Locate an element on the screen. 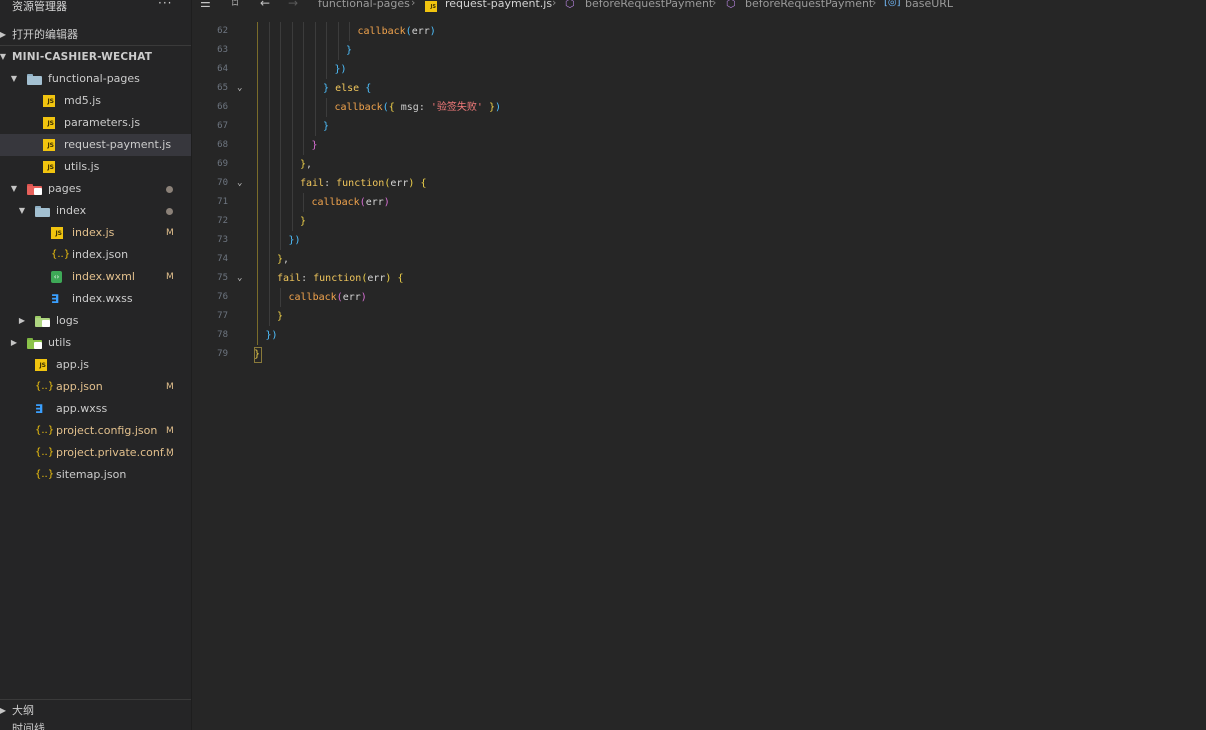 The height and width of the screenshot is (730, 1206). breadcrumb-fn2: beforeRequestPayment is located at coordinates (809, 5).